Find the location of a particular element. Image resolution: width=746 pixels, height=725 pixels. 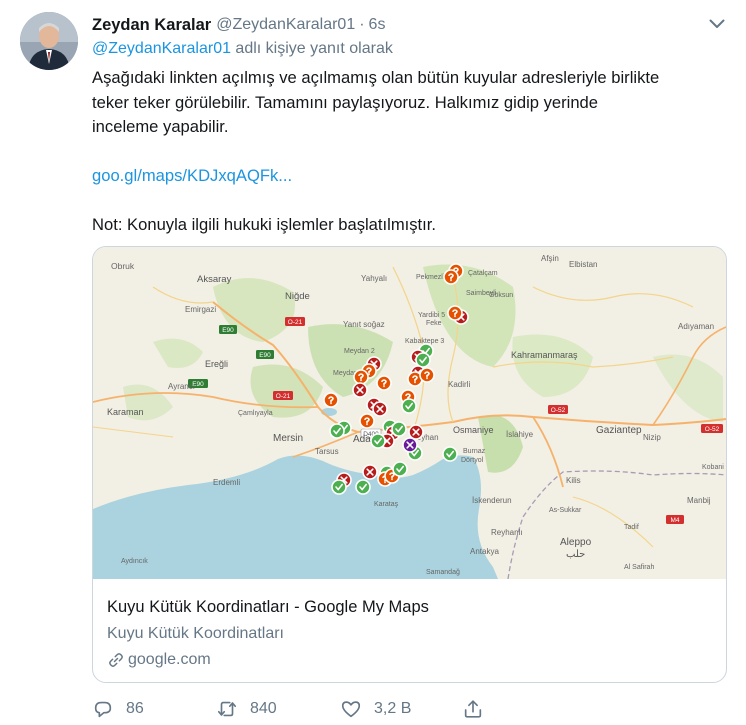

card-description: Kuyu Kütük Koordinatları is located at coordinates (195, 633).